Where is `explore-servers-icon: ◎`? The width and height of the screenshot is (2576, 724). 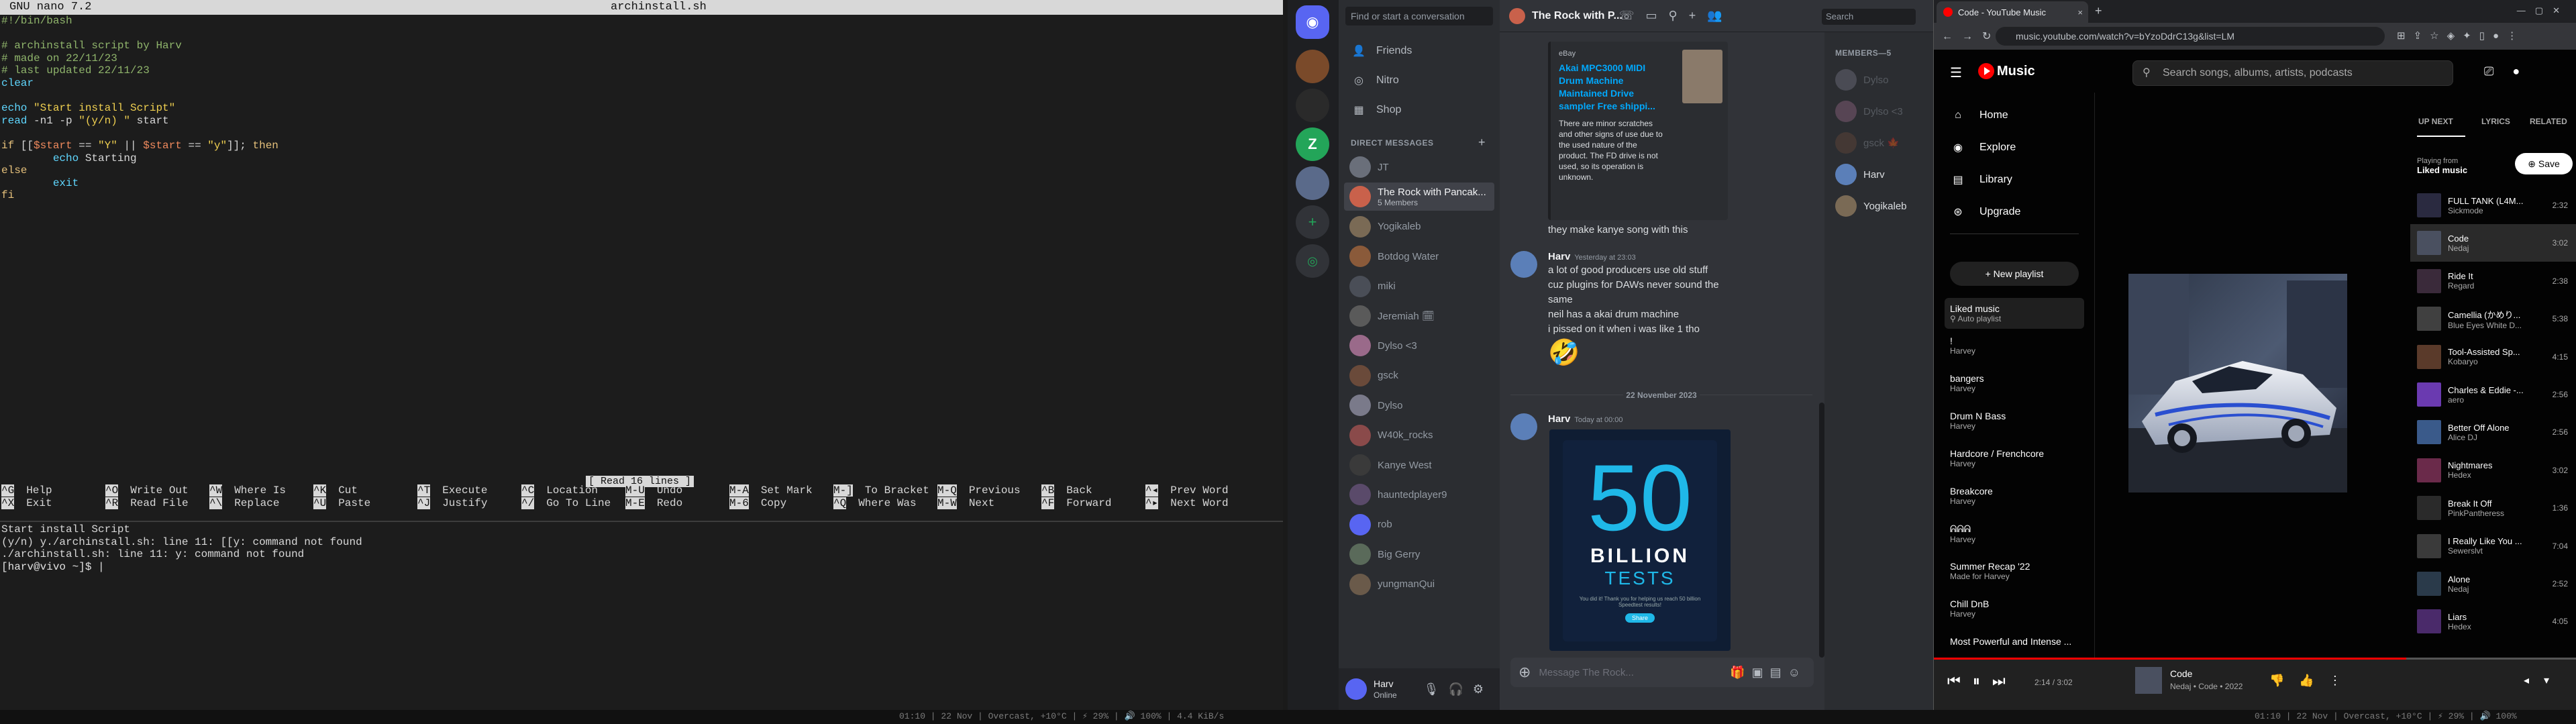
explore-servers-icon: ◎ is located at coordinates (1312, 261).